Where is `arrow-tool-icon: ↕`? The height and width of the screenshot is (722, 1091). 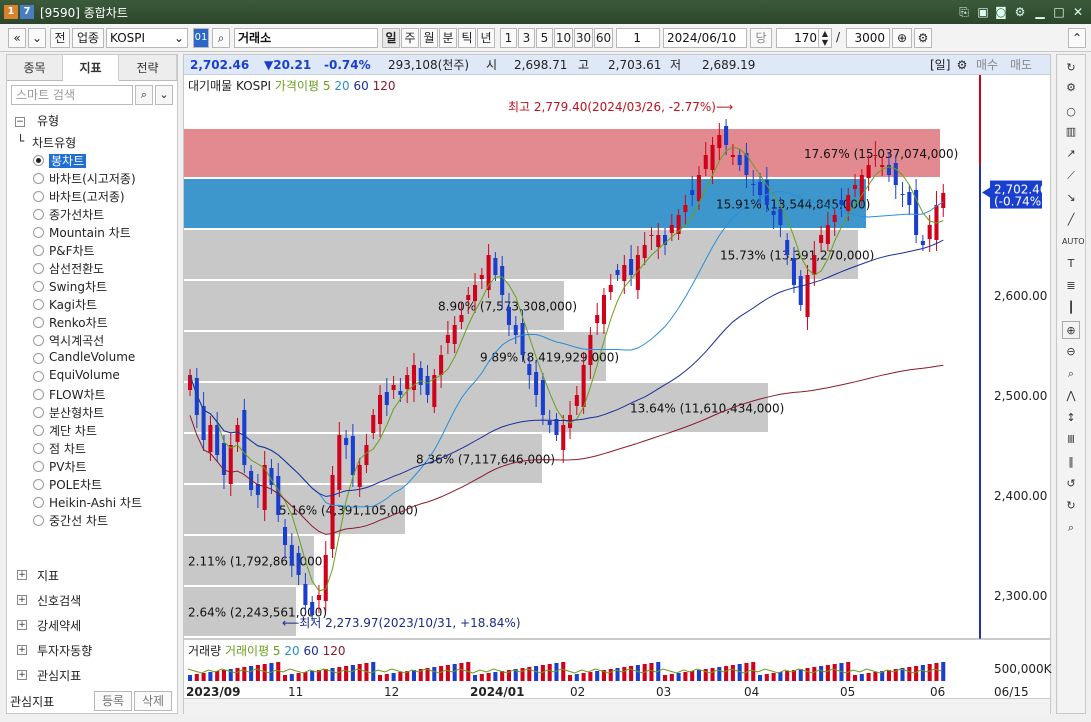
arrow-tool-icon: ↕ is located at coordinates (1071, 418).